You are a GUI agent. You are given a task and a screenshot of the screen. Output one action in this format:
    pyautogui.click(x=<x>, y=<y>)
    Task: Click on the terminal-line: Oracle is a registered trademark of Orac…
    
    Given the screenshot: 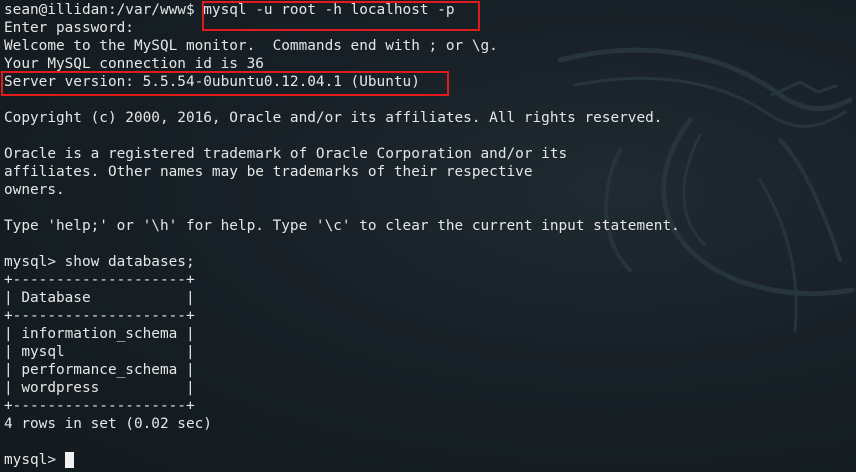 What is the action you would take?
    pyautogui.click(x=286, y=154)
    